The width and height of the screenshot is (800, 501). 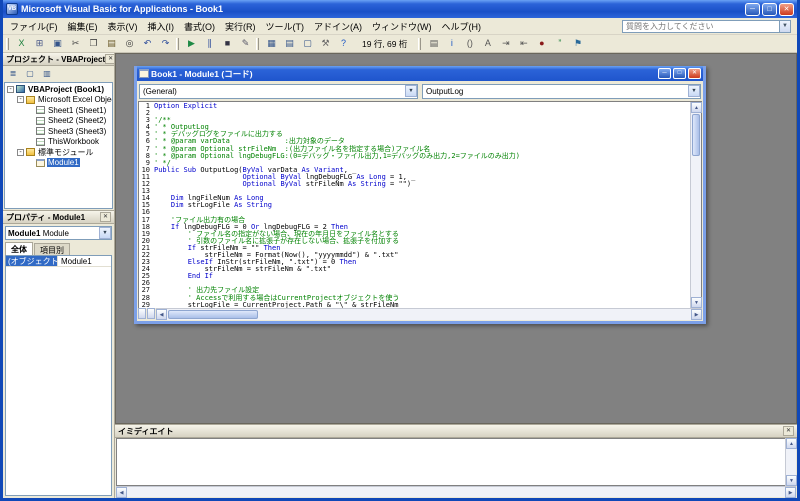 What do you see at coordinates (696, 314) in the screenshot?
I see `scroll-right-icon: ▶` at bounding box center [696, 314].